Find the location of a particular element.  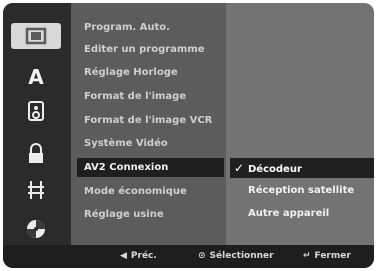

option-label: Réception satellite is located at coordinates (301, 190).